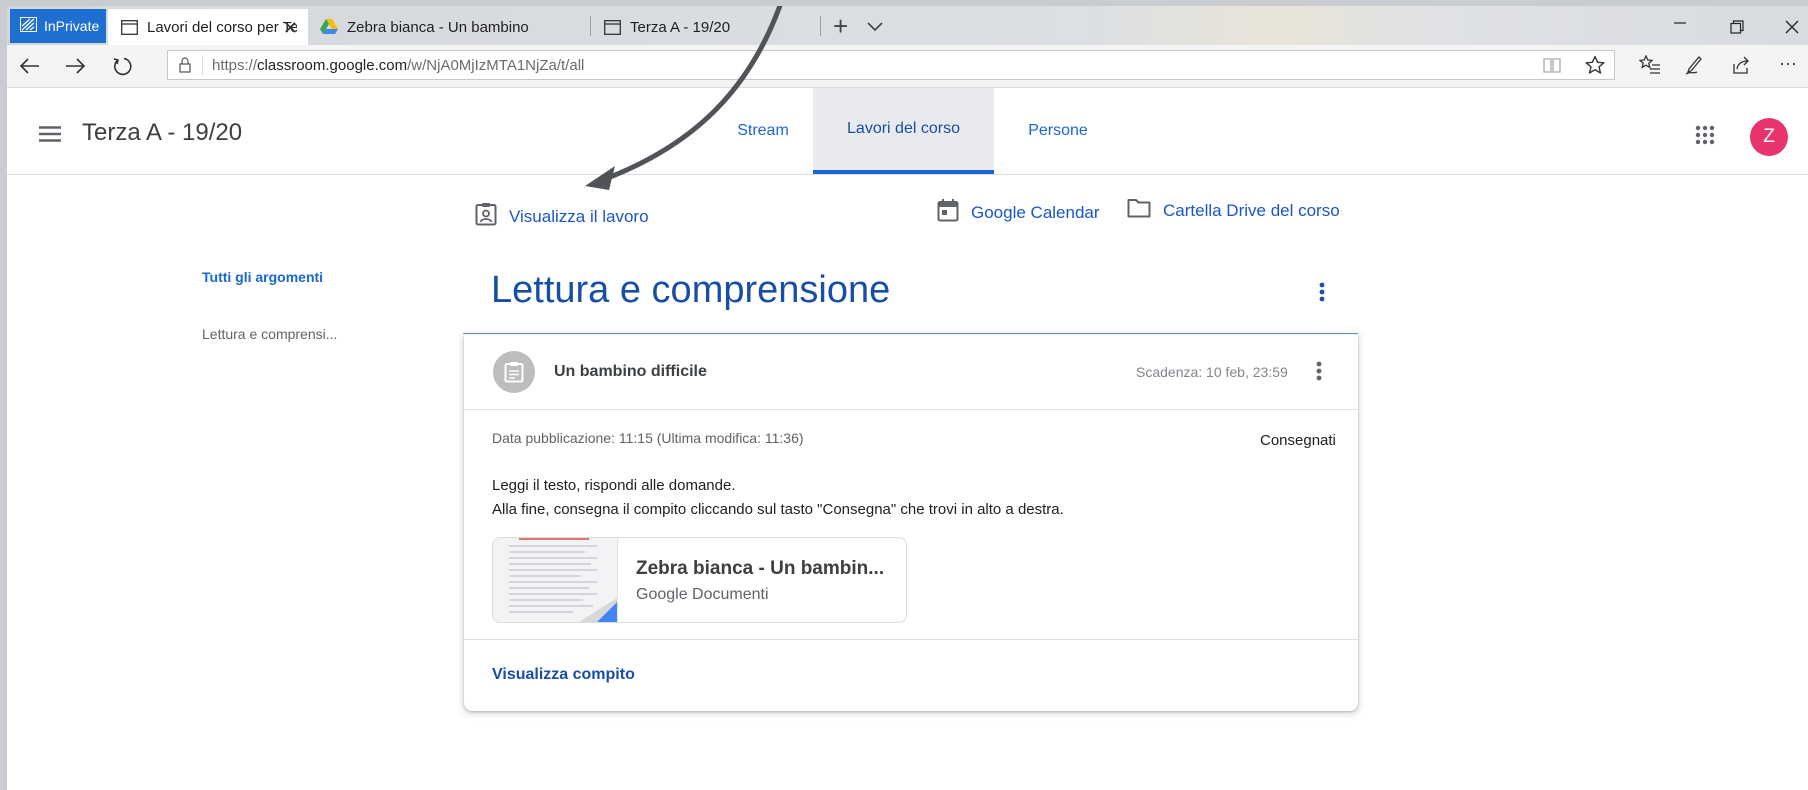  Describe the element at coordinates (496, 65) in the screenshot. I see `url-path: /w/NjA0MjIzMTA1NjZa/t/all` at that location.